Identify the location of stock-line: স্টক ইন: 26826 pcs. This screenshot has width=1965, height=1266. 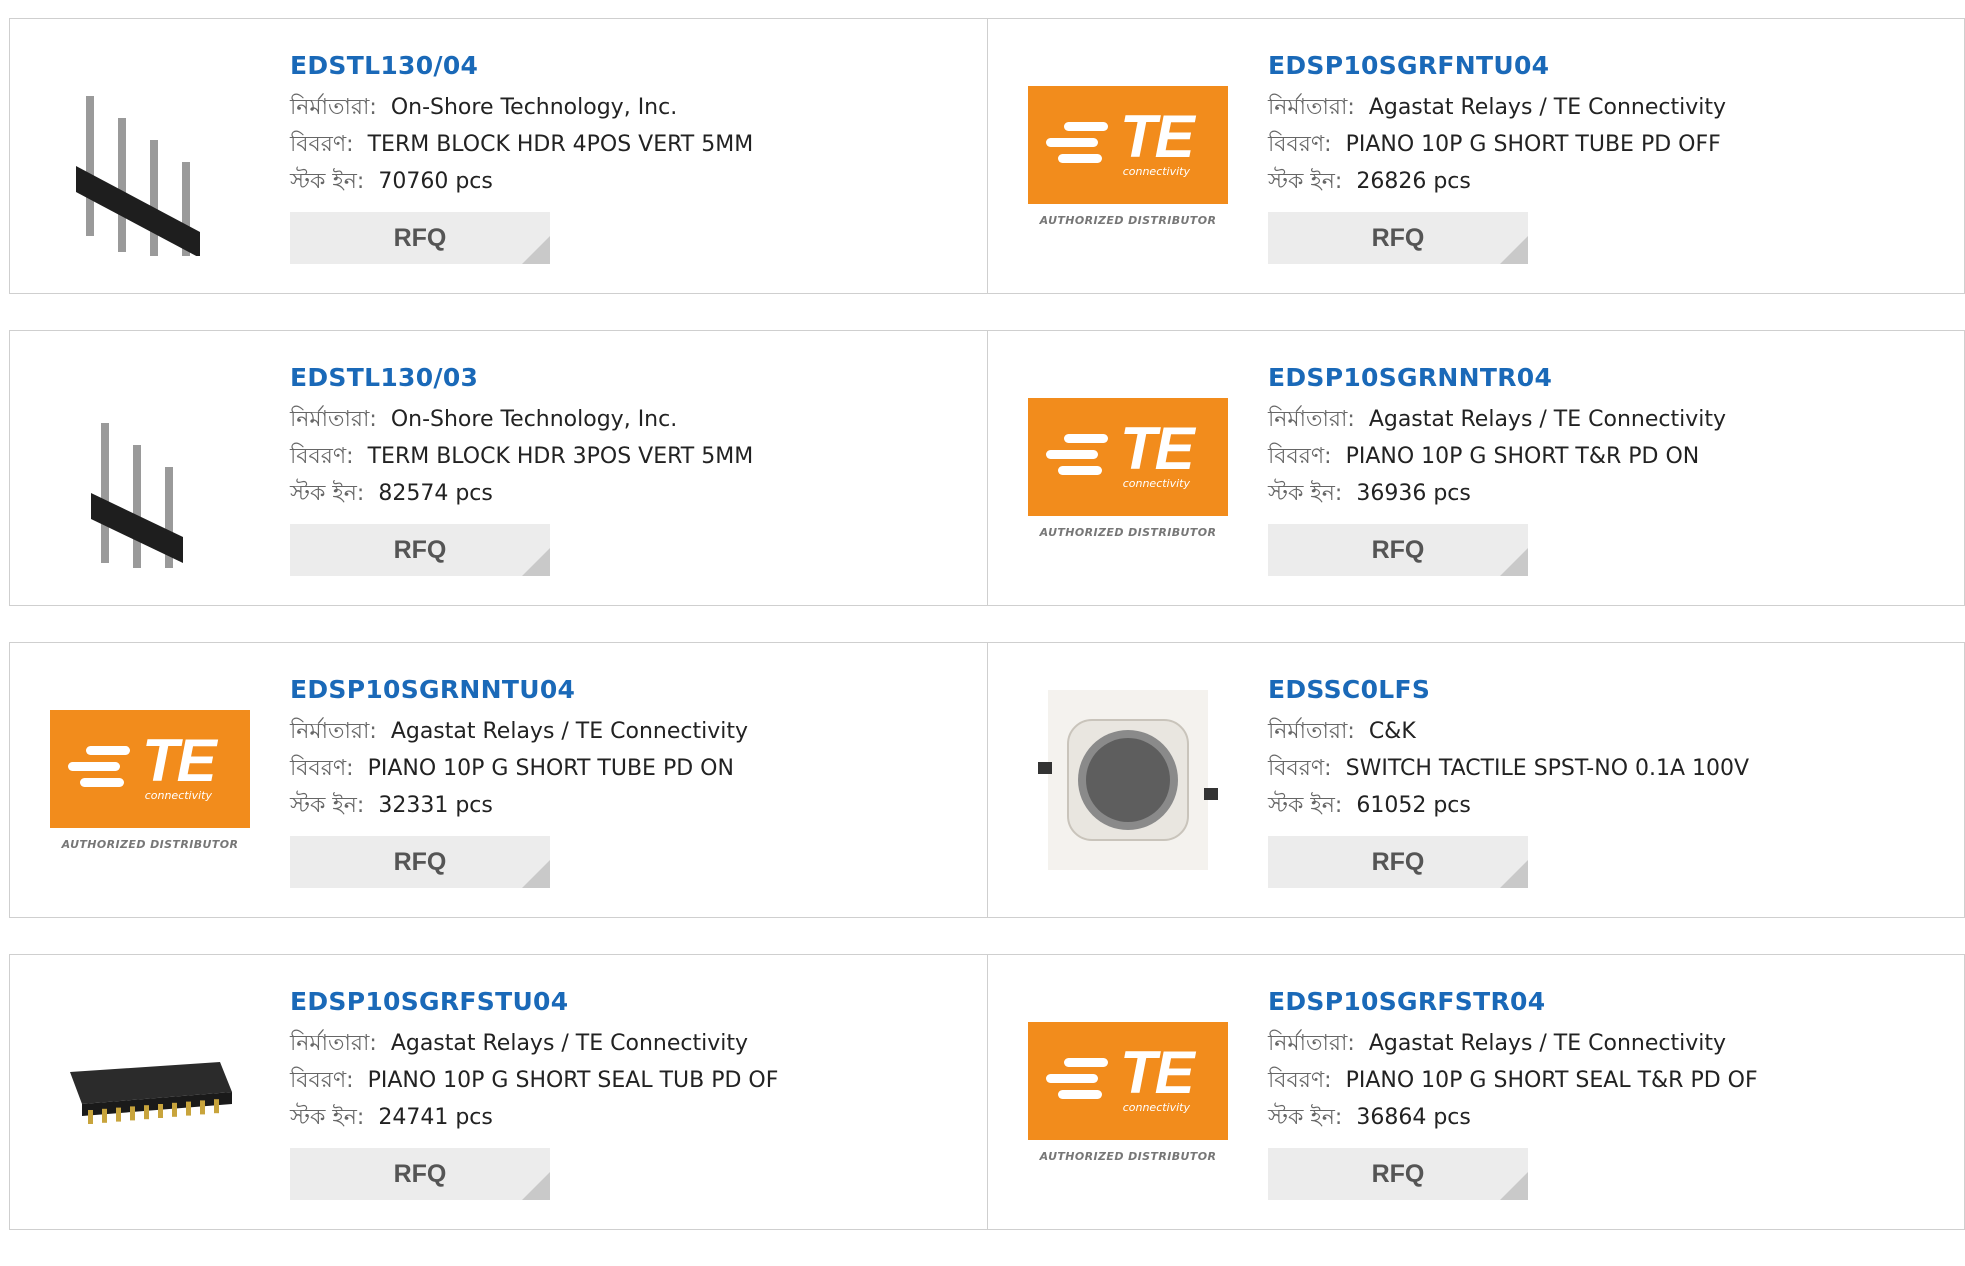
(1611, 181).